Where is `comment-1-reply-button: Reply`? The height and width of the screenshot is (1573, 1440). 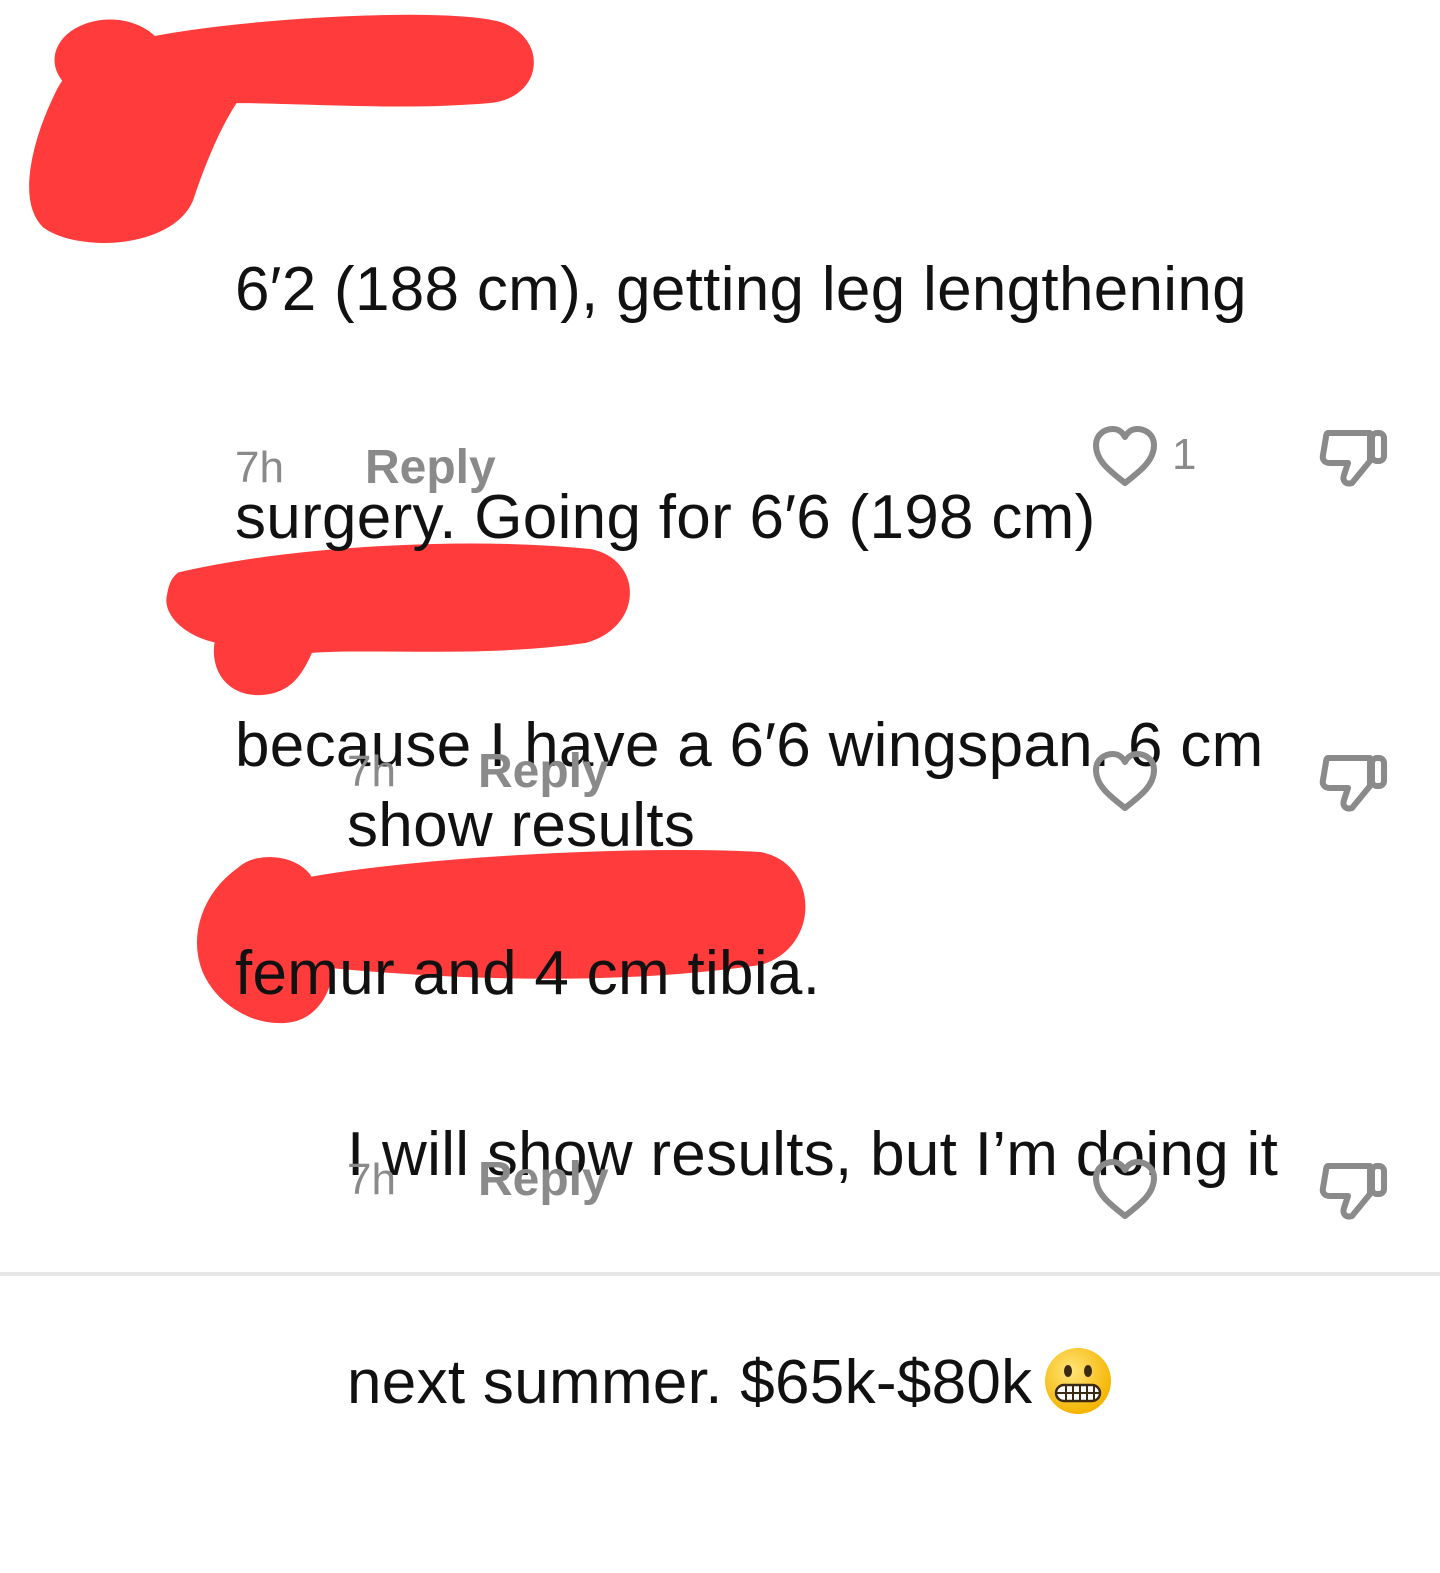 comment-1-reply-button: Reply is located at coordinates (430, 468).